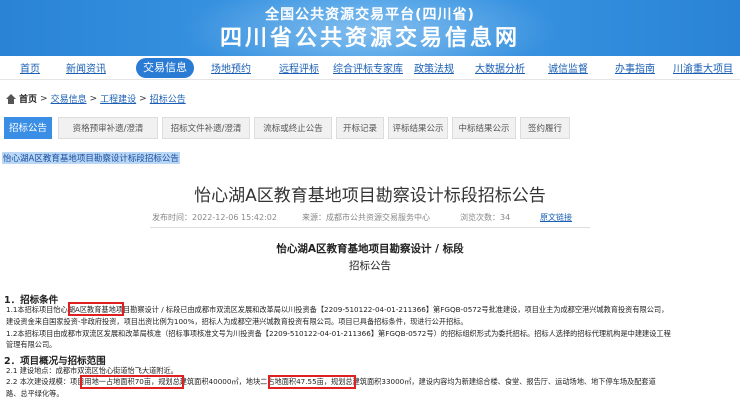  I want to click on paragraph-1-4: 管理有限公司。, so click(31, 344).